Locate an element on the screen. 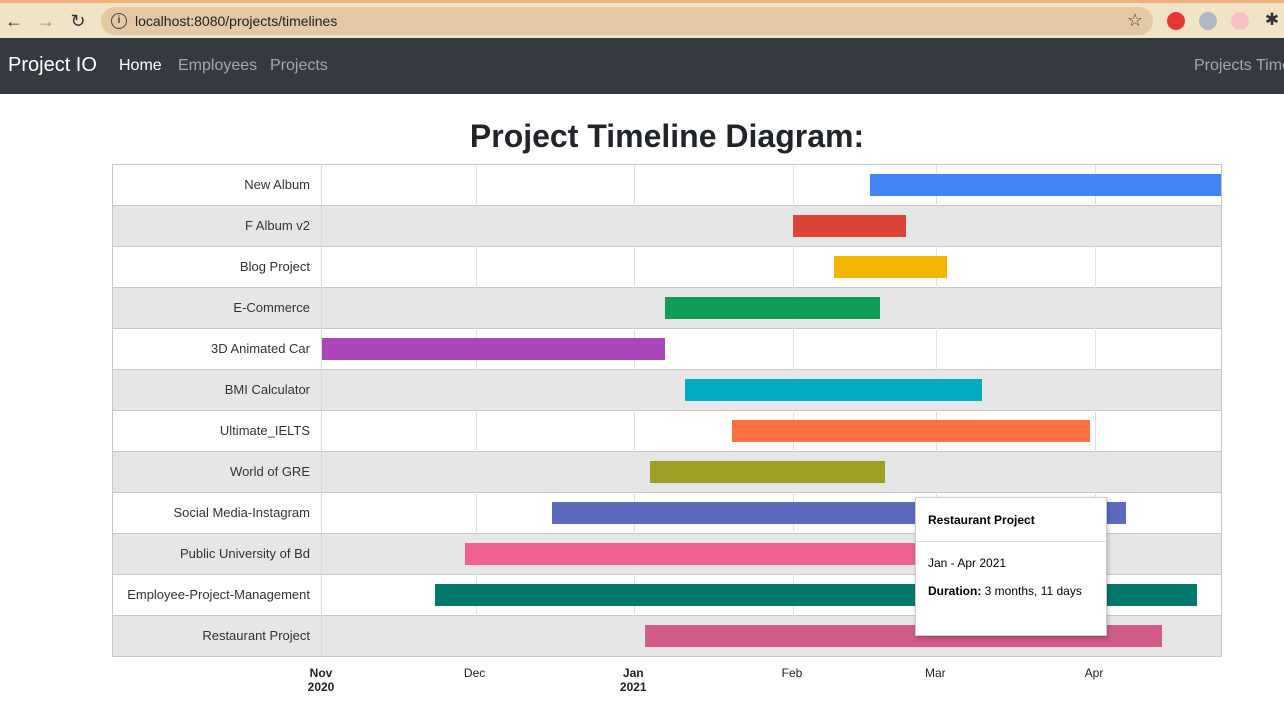 This screenshot has width=1284, height=703. tick-month: Apr is located at coordinates (1094, 673).